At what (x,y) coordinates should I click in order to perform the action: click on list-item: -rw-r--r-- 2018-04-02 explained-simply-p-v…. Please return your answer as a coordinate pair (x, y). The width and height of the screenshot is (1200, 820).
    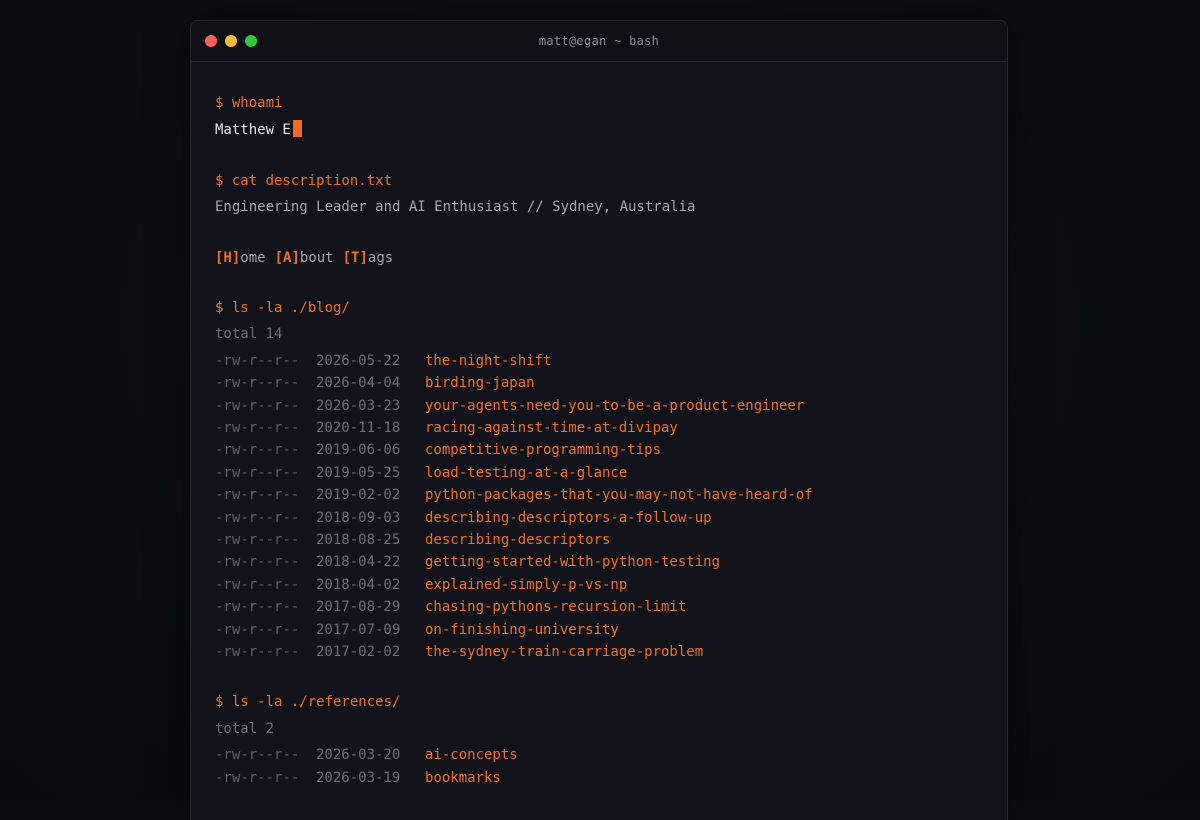
    Looking at the image, I should click on (599, 585).